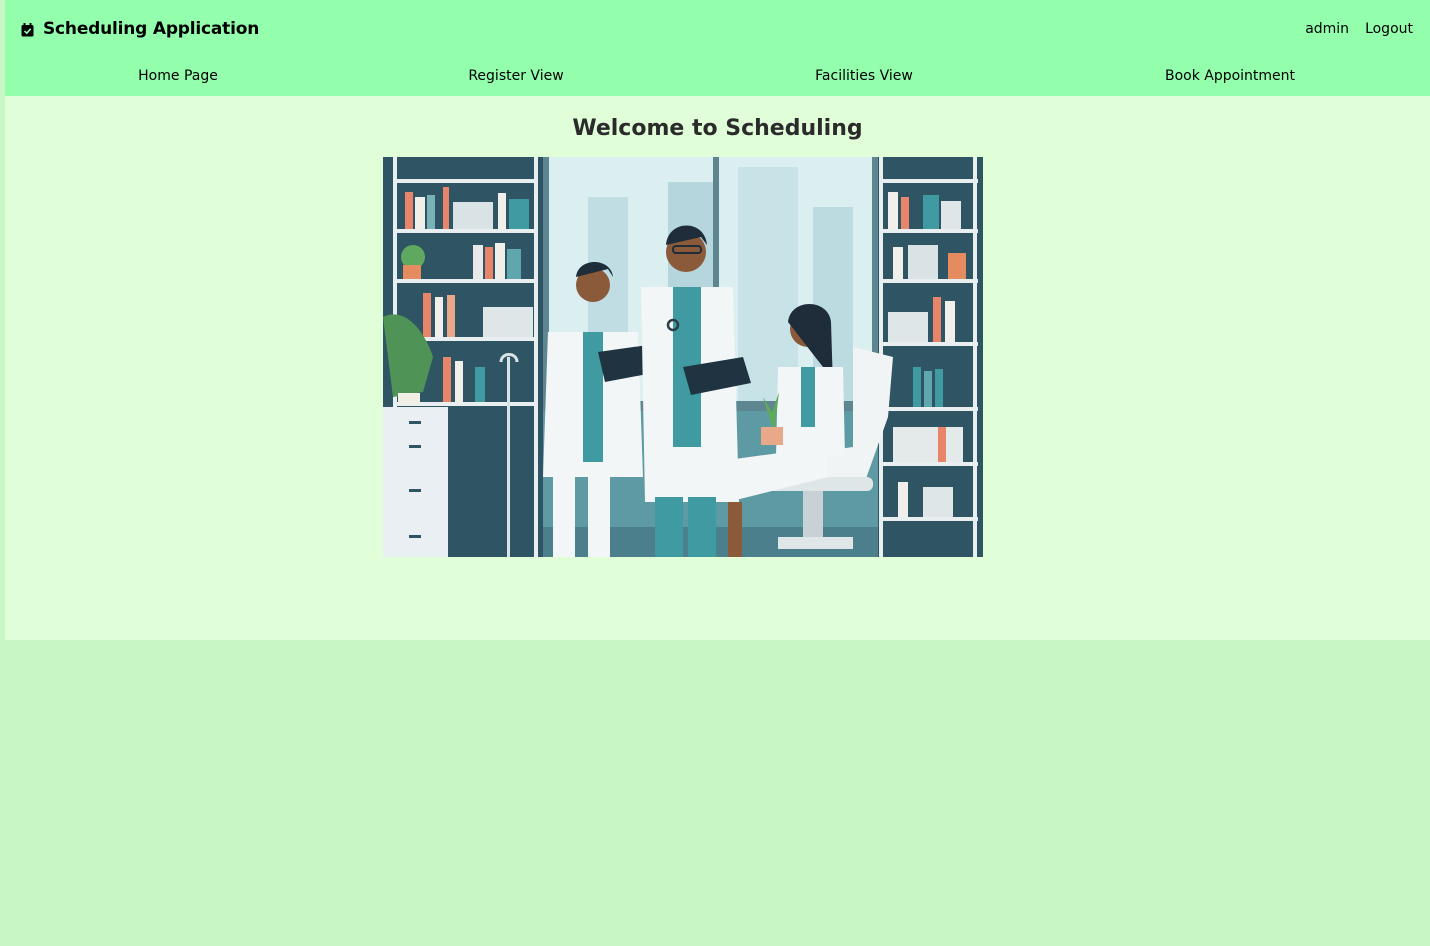 This screenshot has width=1430, height=946. I want to click on nav-register-view: Register View, so click(515, 76).